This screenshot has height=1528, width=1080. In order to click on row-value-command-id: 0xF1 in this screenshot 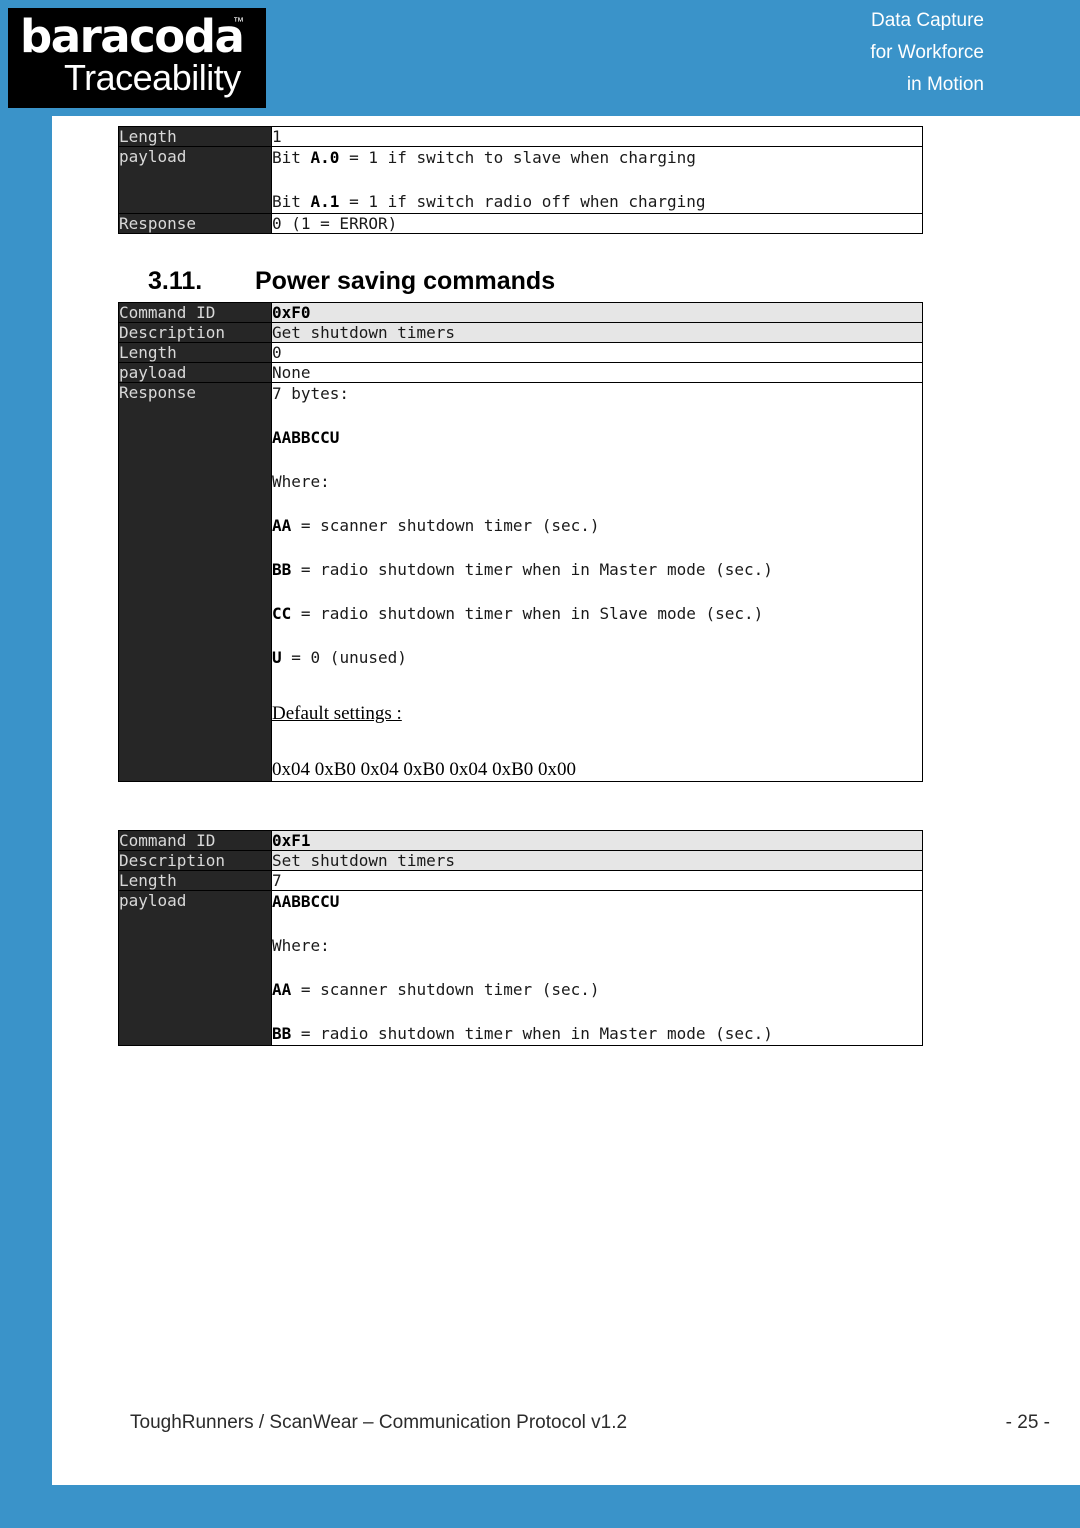, I will do `click(597, 840)`.